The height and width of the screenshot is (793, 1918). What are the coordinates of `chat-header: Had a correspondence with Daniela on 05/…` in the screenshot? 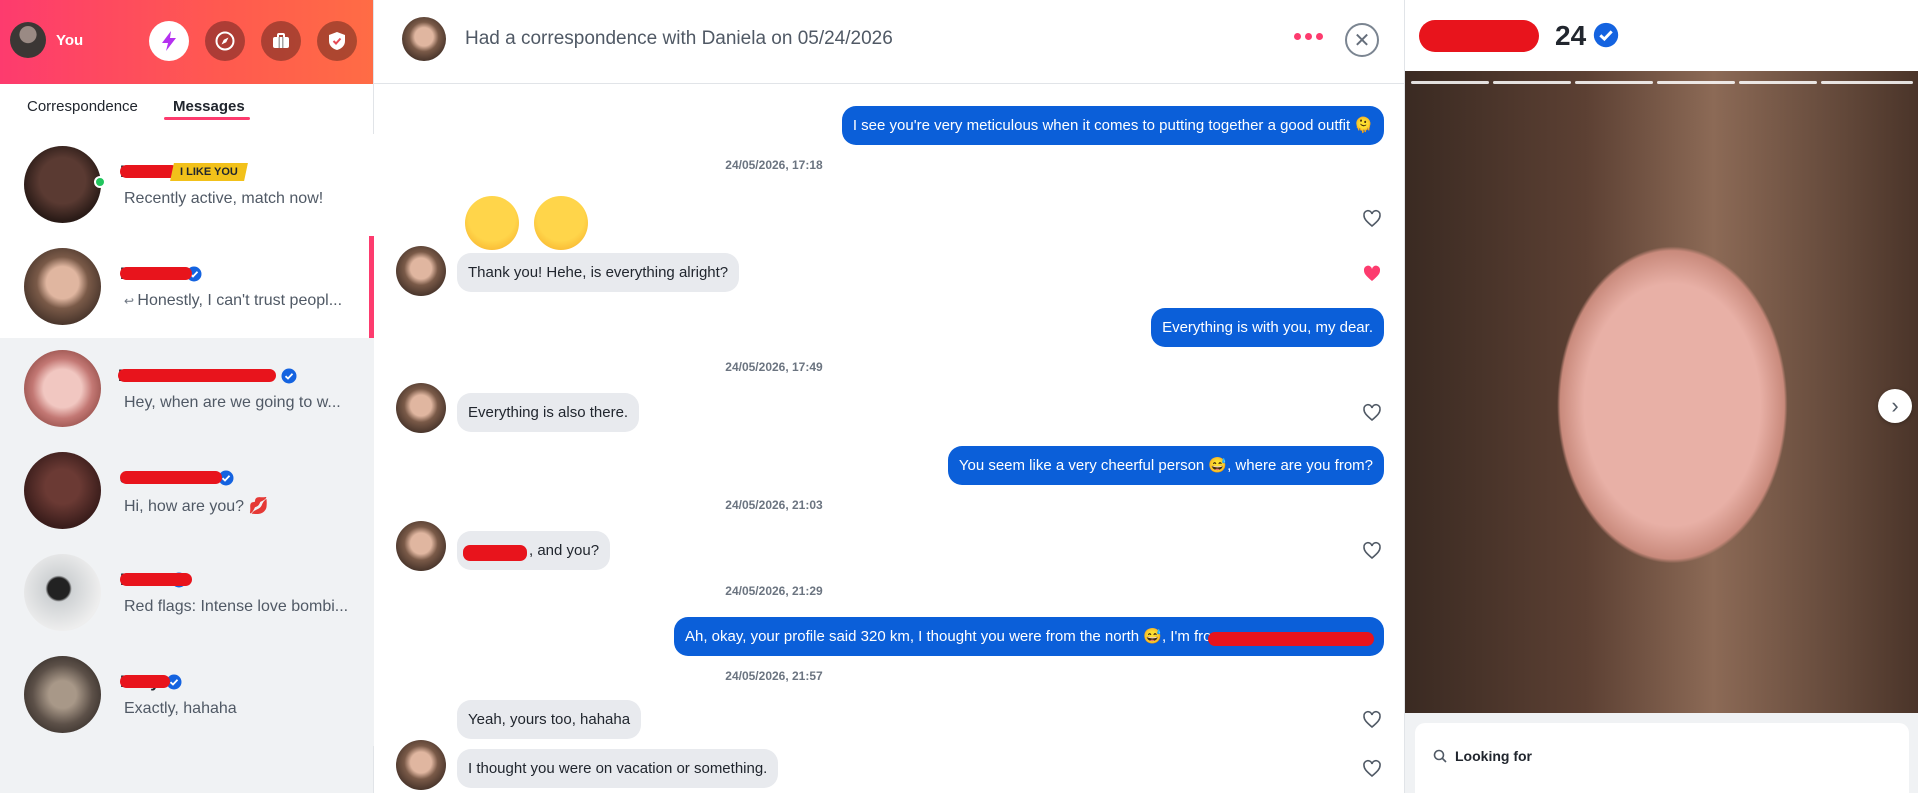 It's located at (889, 42).